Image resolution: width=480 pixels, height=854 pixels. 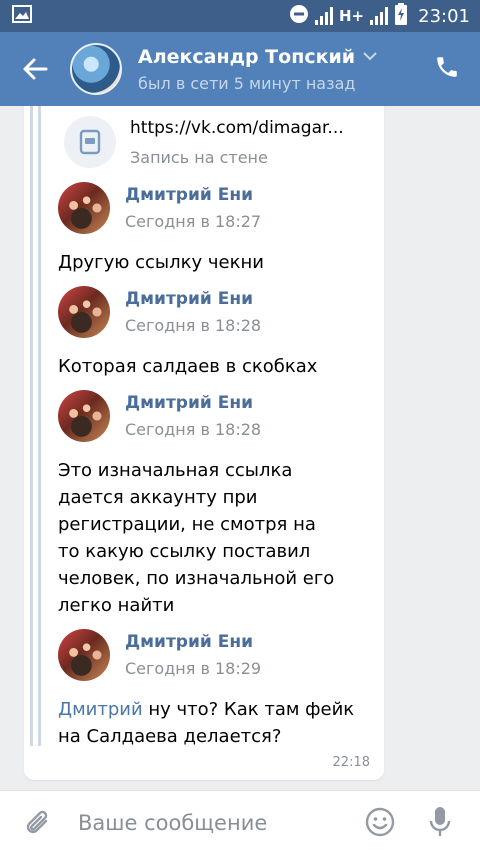 I want to click on paperclip-icon, so click(x=37, y=821).